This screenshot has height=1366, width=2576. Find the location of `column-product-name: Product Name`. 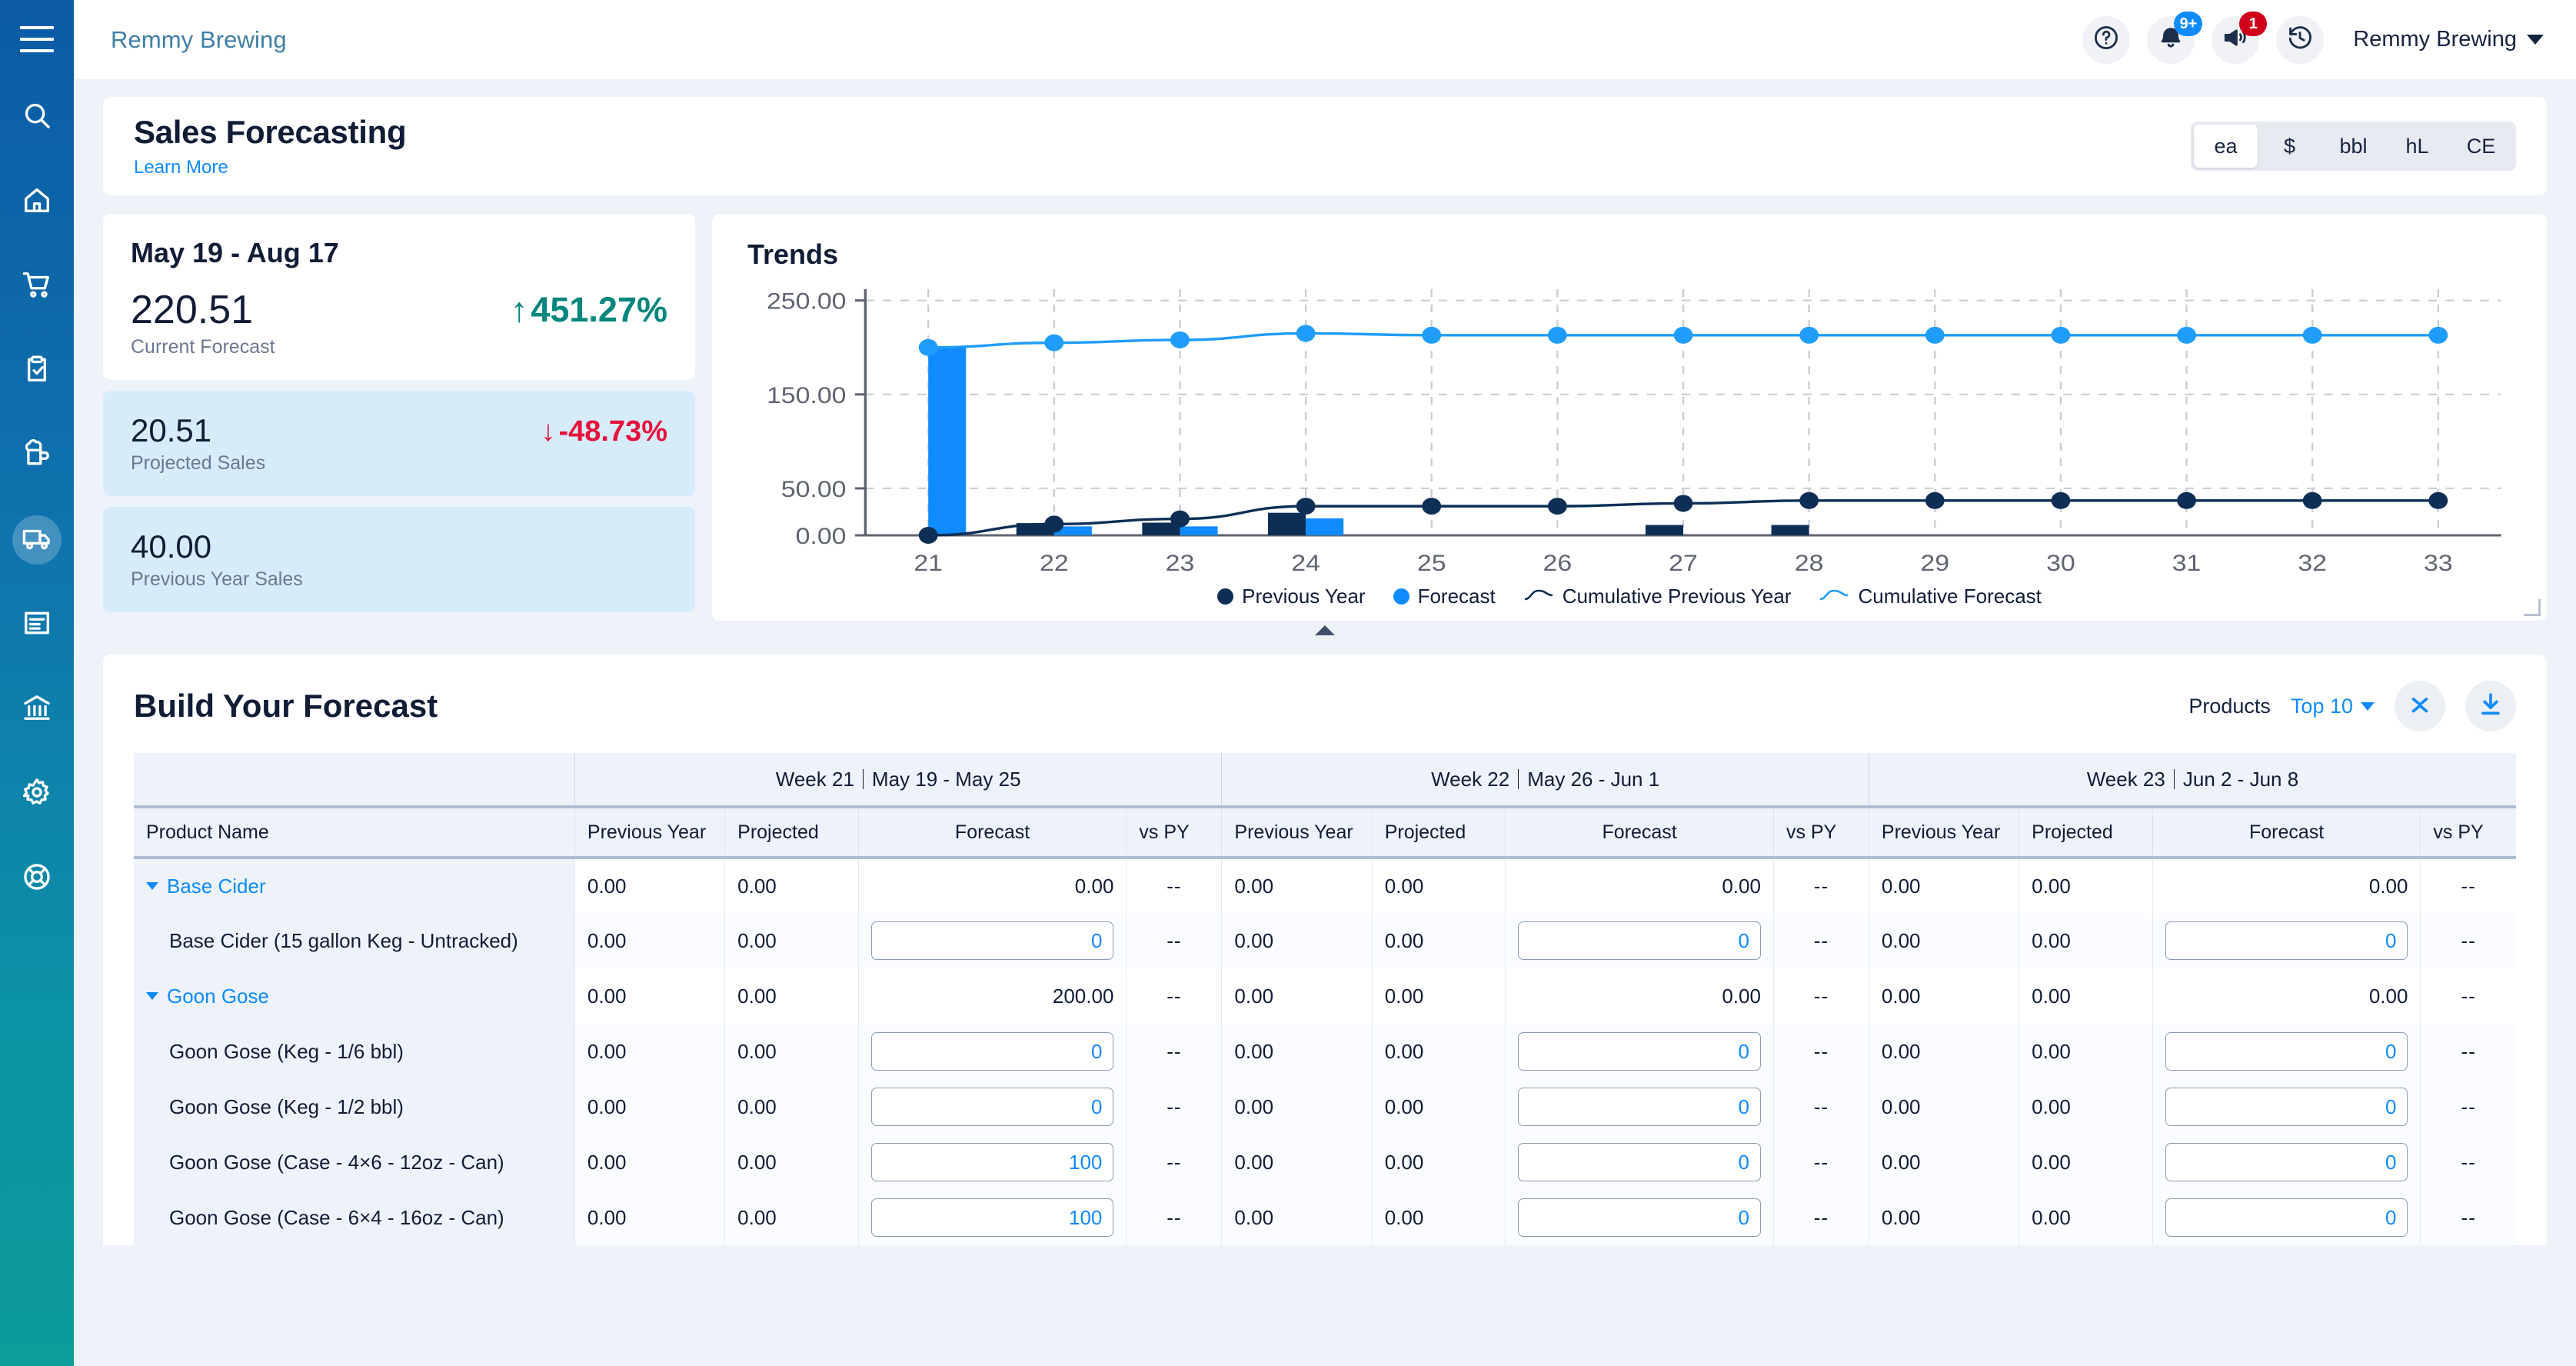

column-product-name: Product Name is located at coordinates (355, 832).